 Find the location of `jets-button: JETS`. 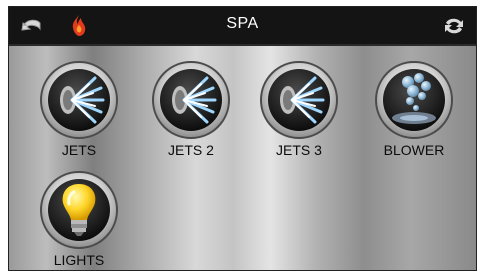

jets-button: JETS is located at coordinates (79, 109).